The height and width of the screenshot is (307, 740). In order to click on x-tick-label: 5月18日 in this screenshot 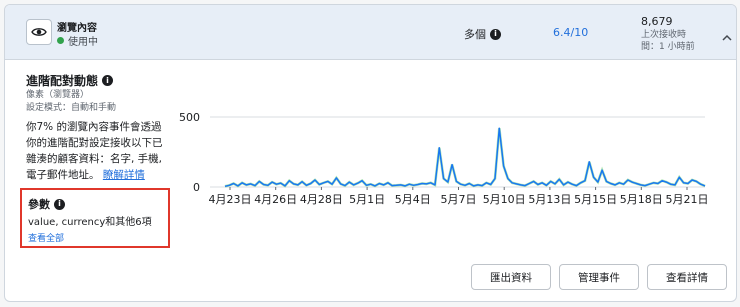, I will do `click(641, 199)`.